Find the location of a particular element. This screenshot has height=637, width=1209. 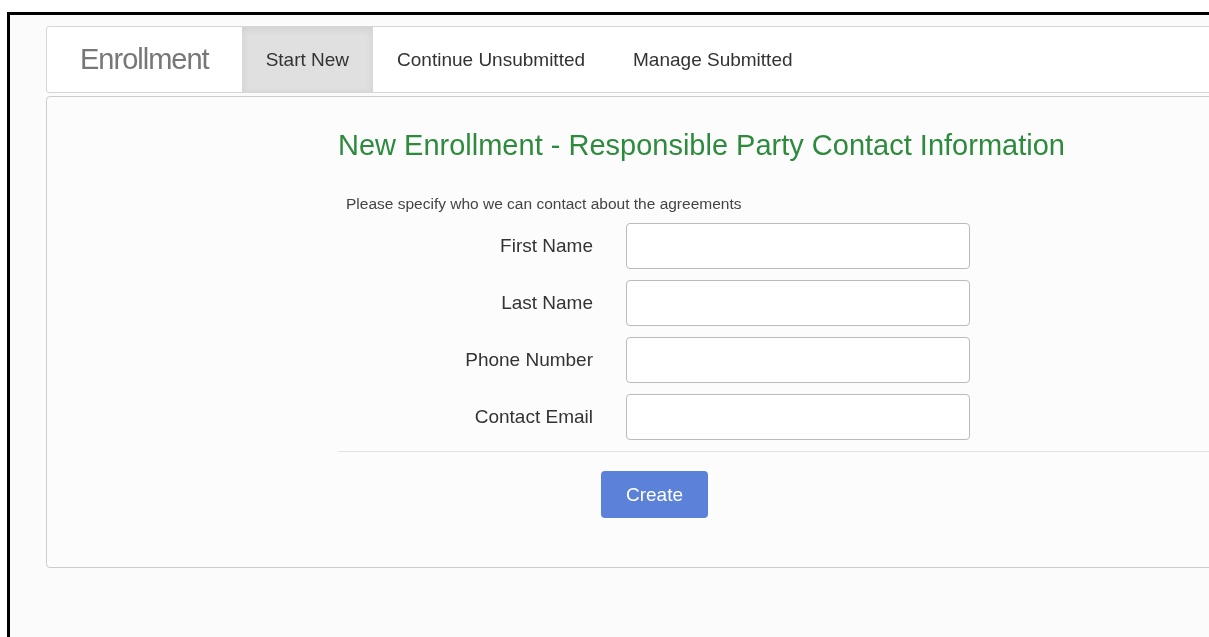

nav-tab: Manage Submitted is located at coordinates (713, 59).